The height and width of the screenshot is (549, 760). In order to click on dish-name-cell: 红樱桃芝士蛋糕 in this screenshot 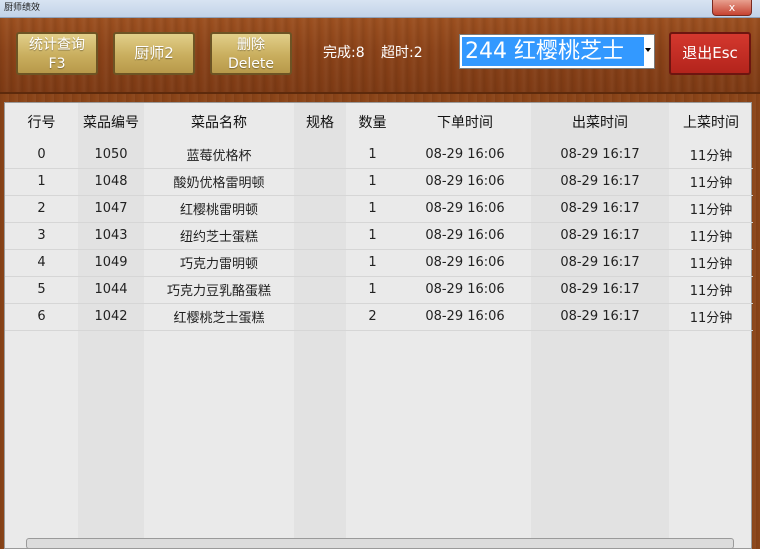, I will do `click(219, 317)`.